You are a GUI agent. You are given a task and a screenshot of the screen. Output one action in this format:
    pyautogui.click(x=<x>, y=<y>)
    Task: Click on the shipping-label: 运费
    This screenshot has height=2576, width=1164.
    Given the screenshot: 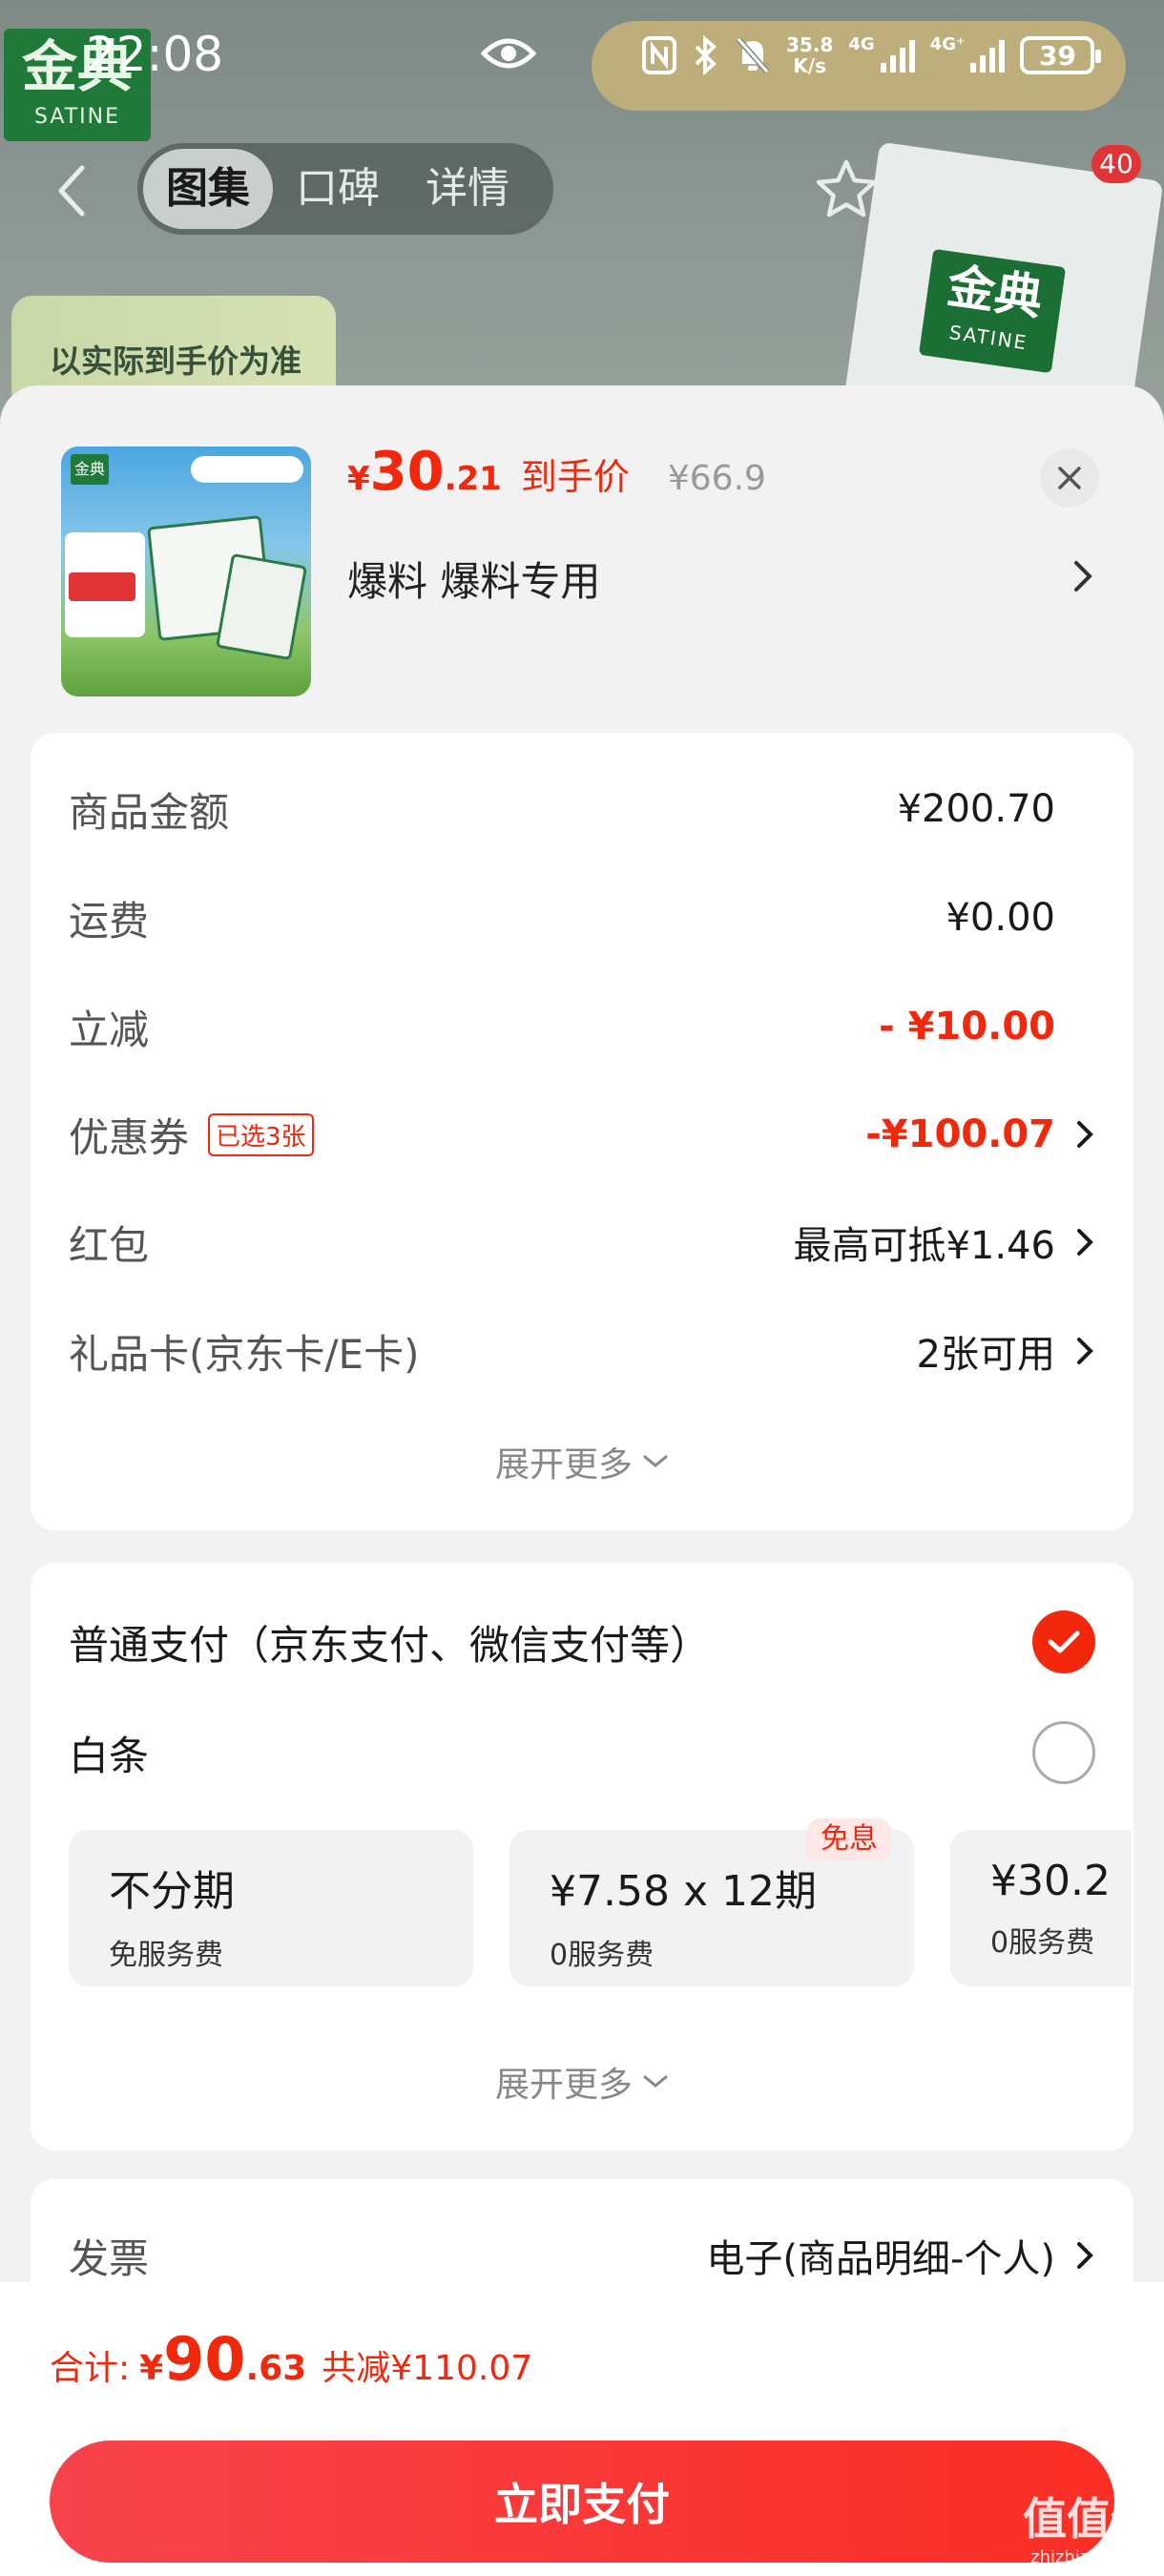 What is the action you would take?
    pyautogui.click(x=110, y=921)
    